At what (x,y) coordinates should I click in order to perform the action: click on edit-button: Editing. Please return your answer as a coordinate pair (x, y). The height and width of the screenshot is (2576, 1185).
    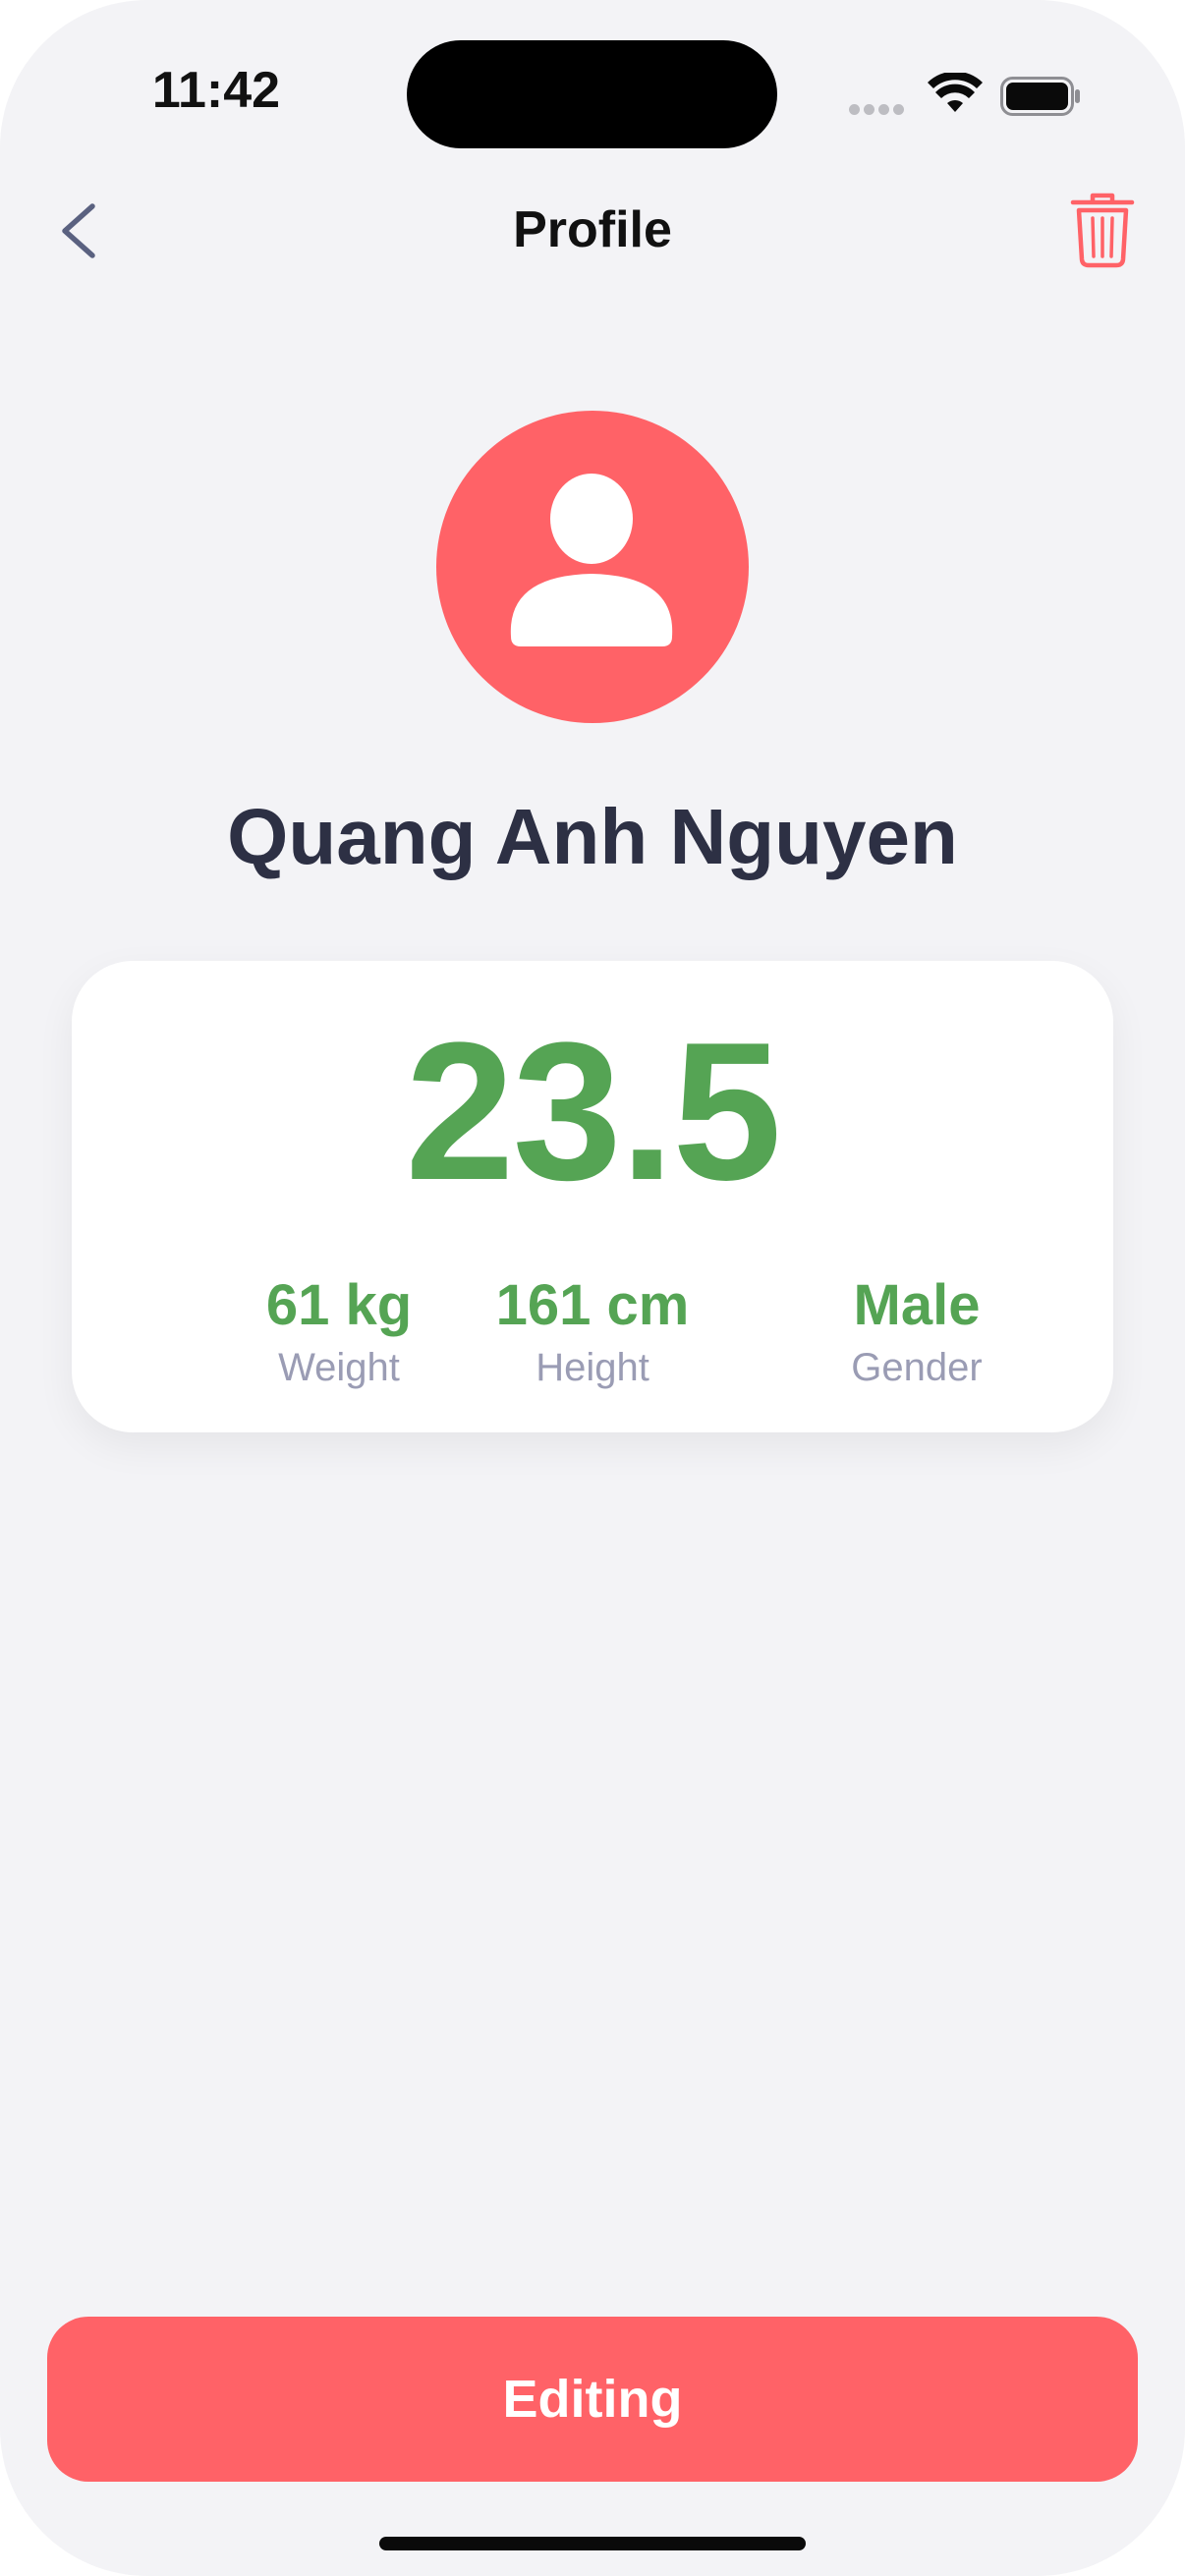
    Looking at the image, I should click on (592, 2399).